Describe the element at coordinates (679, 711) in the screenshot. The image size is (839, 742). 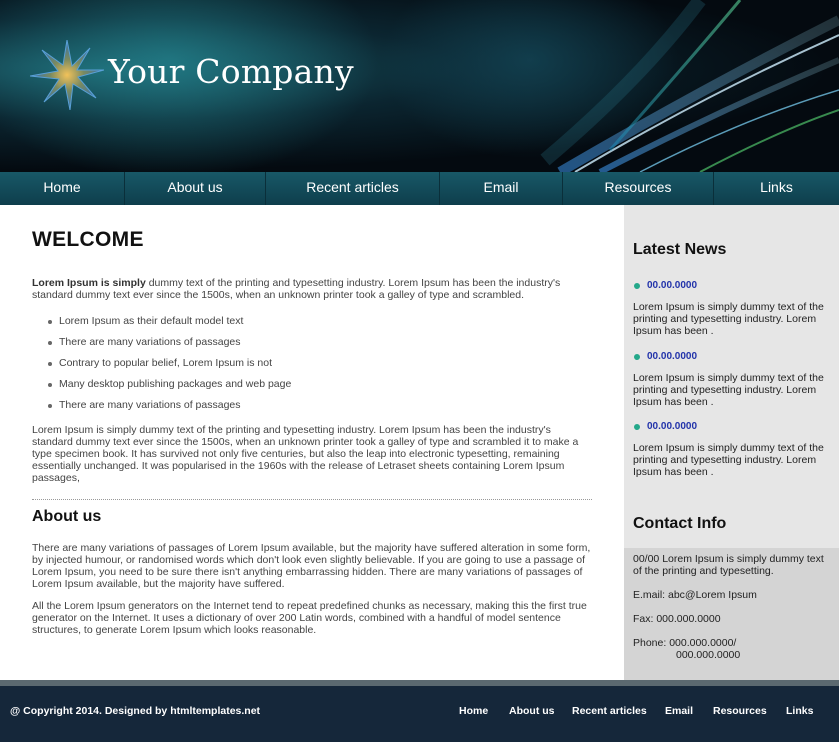
I see `footer-link-email: Email` at that location.